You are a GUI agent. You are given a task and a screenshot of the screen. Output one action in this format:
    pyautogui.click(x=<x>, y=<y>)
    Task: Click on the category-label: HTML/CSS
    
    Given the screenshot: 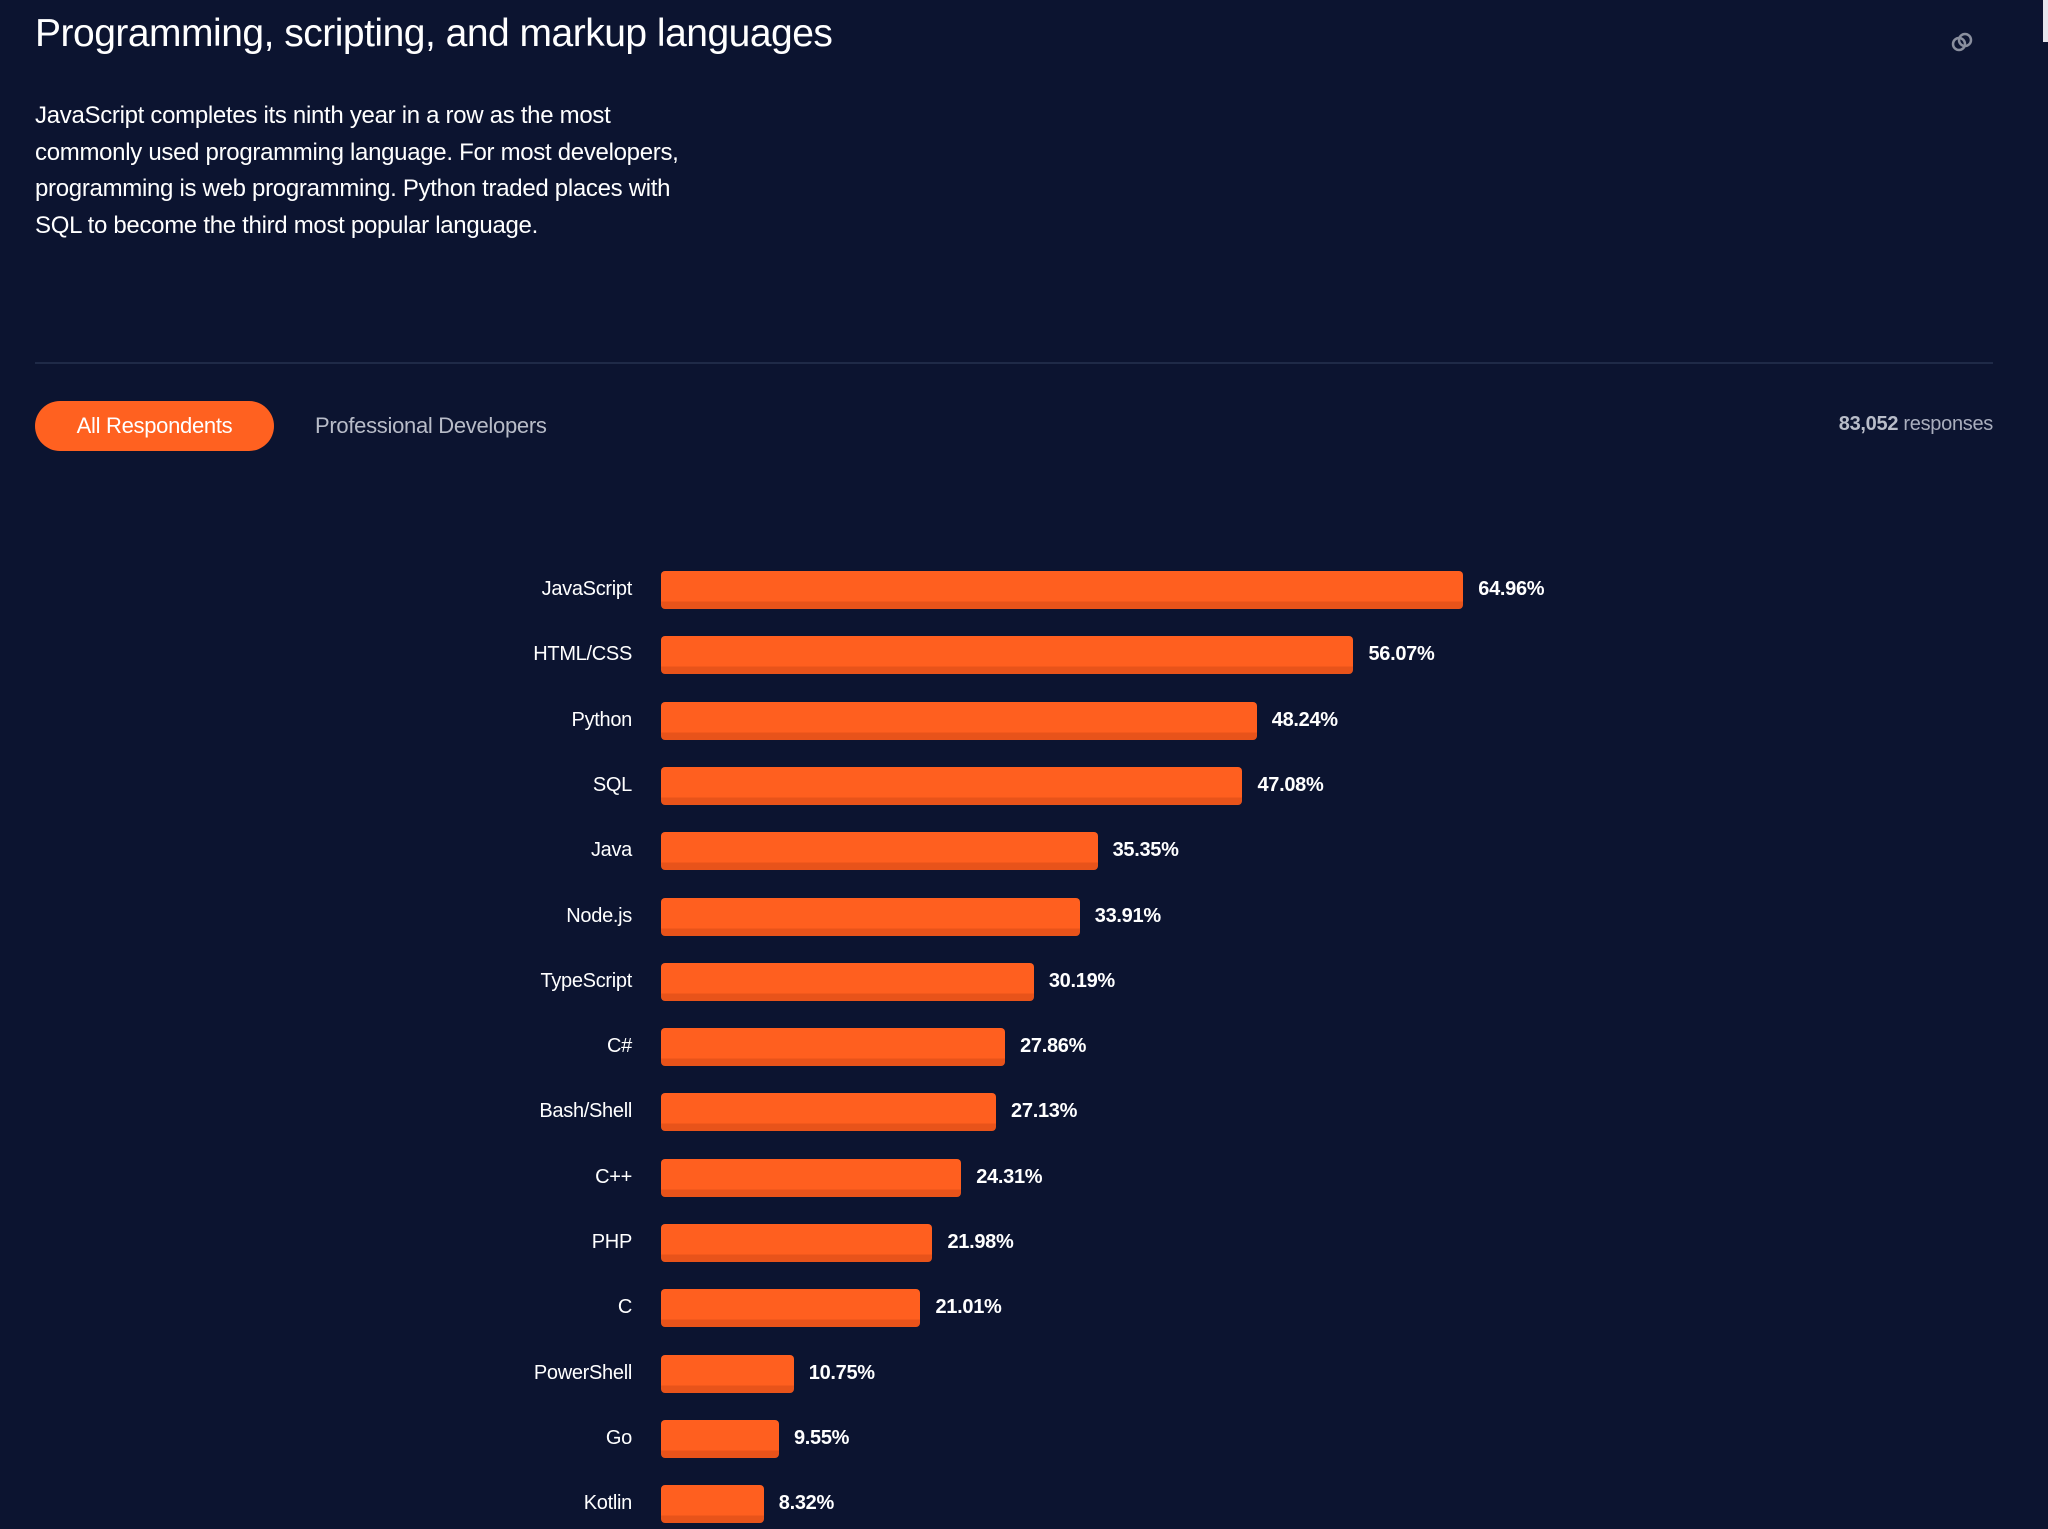 What is the action you would take?
    pyautogui.click(x=582, y=654)
    